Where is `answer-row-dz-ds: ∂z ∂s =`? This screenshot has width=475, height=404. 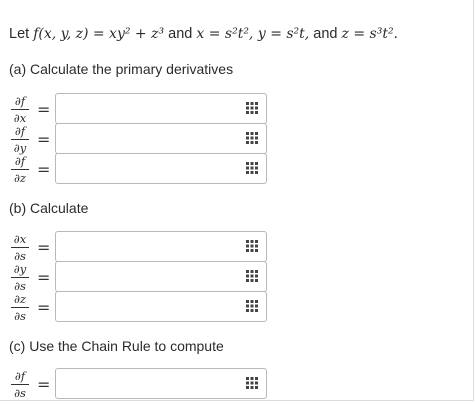
answer-row-dz-ds: ∂z ∂s = is located at coordinates (237, 309).